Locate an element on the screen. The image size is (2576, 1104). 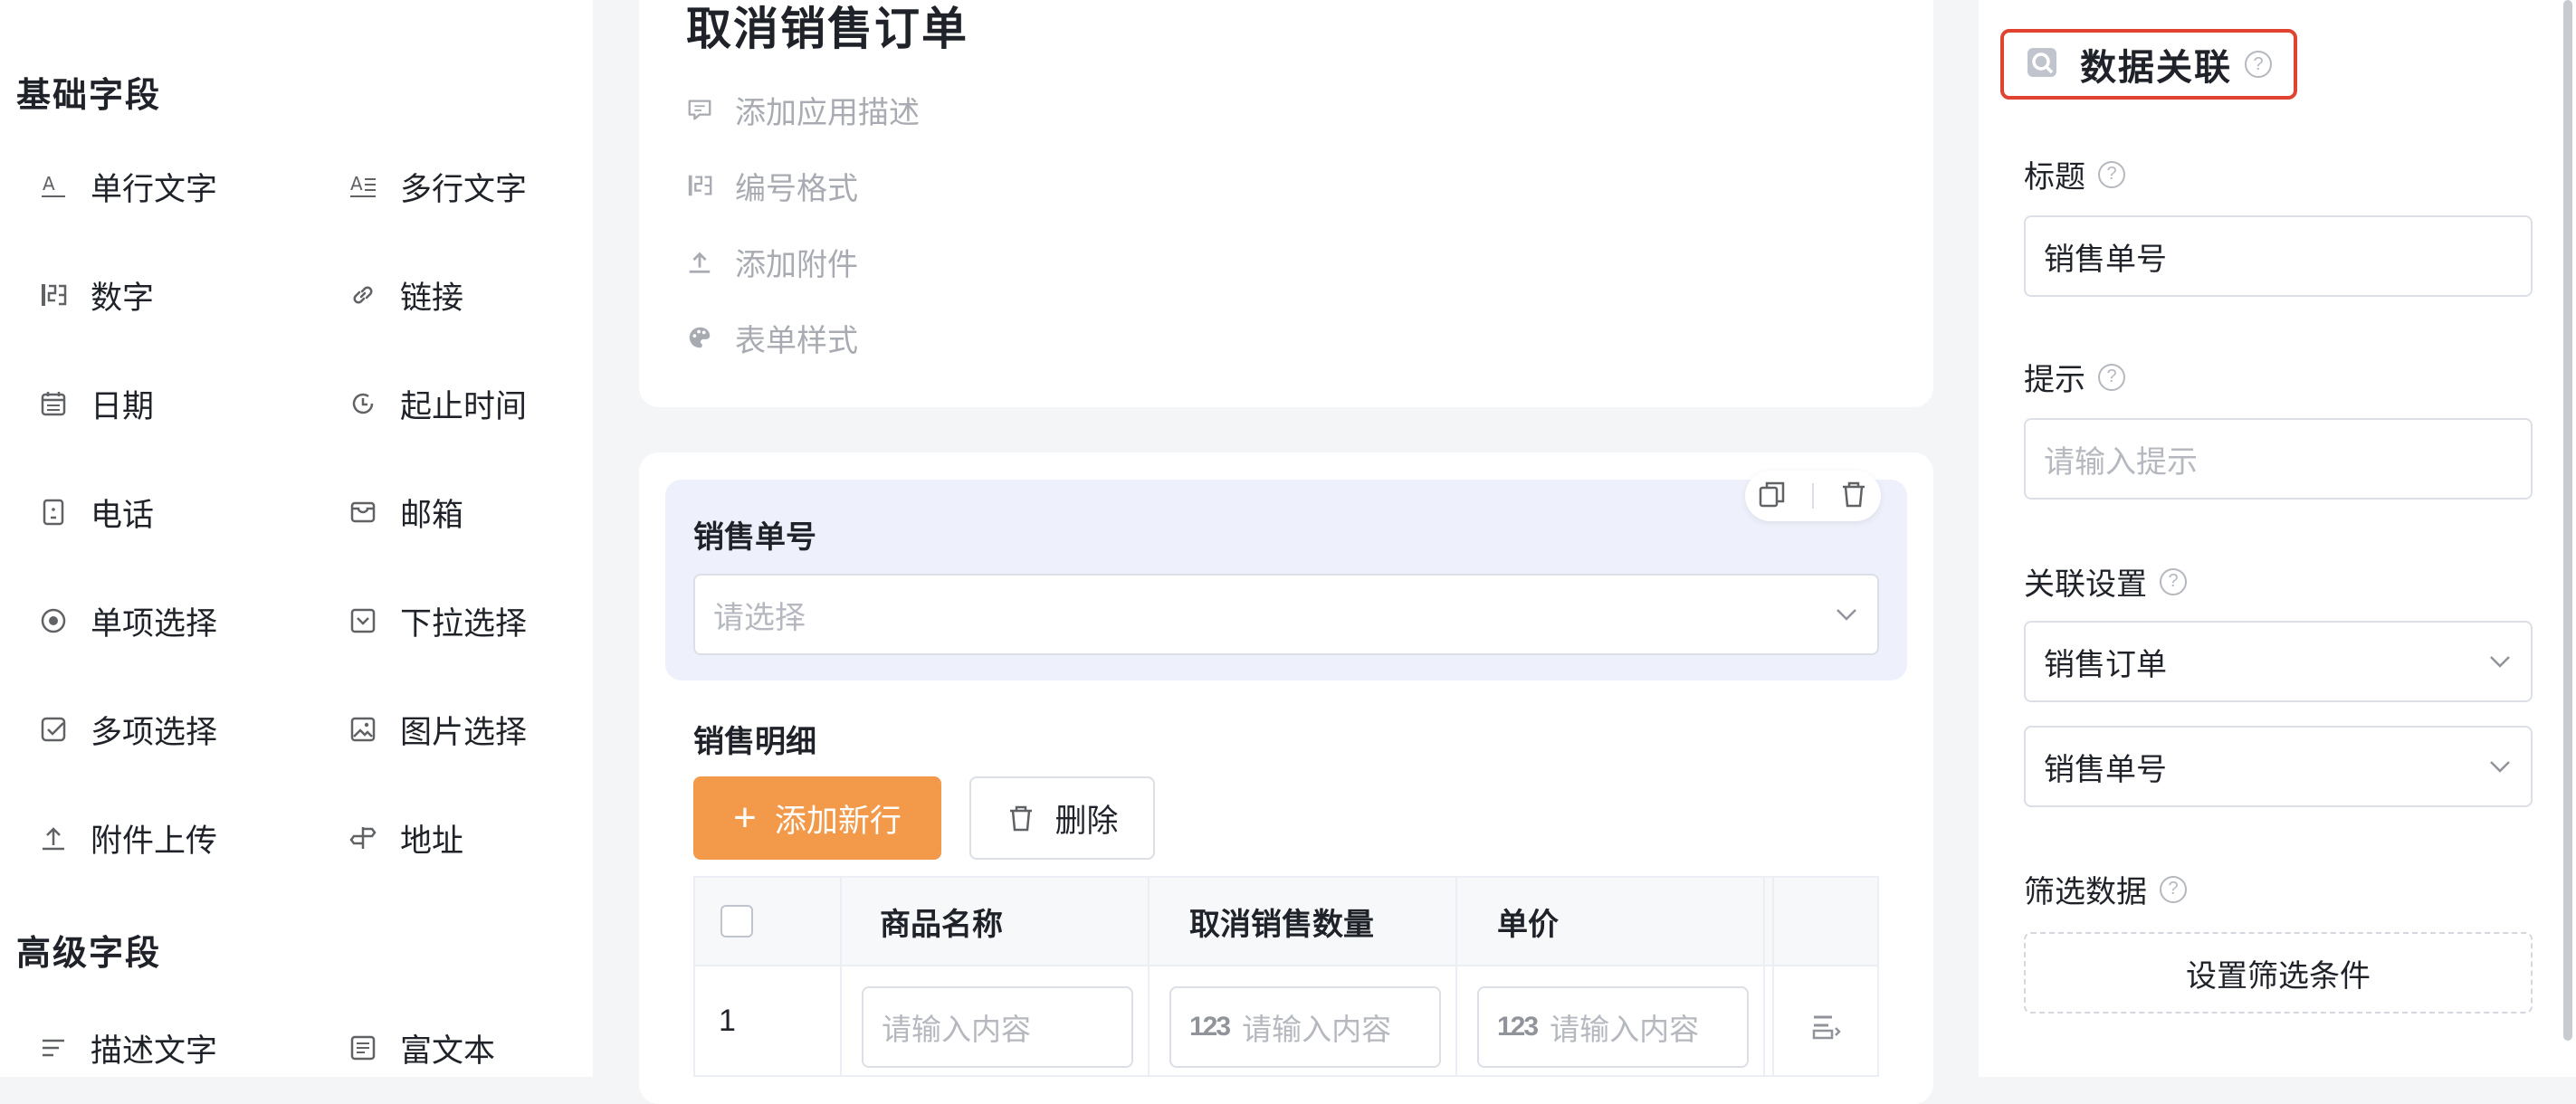
palette-item-time-range: 起止时间 is located at coordinates (438, 403).